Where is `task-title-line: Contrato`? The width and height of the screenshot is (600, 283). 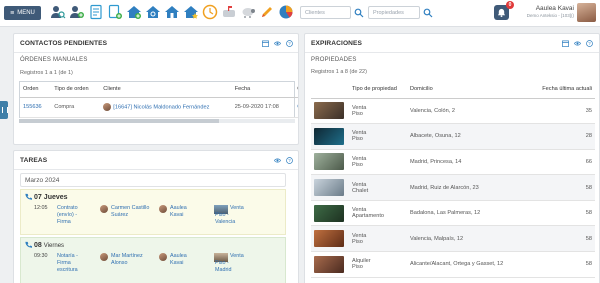 task-title-line: Contrato is located at coordinates (67, 208).